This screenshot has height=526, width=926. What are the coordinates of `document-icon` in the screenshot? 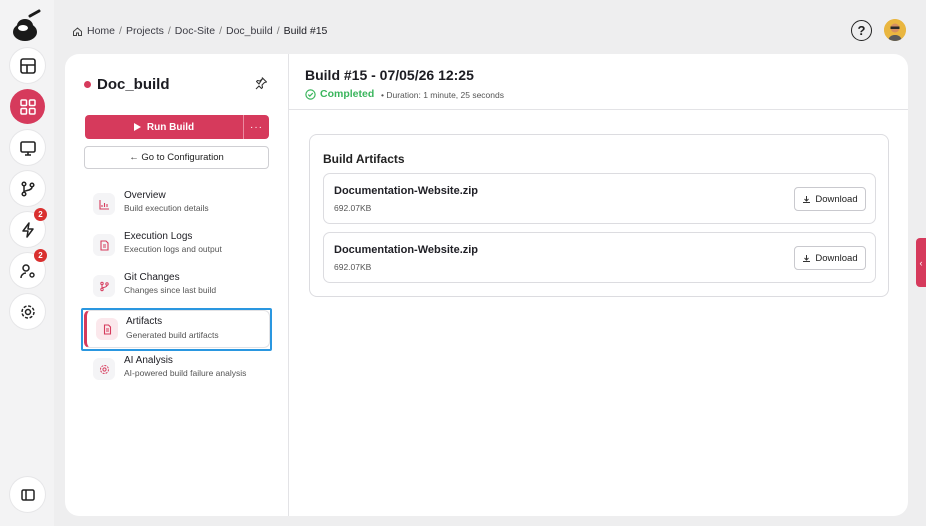 It's located at (104, 245).